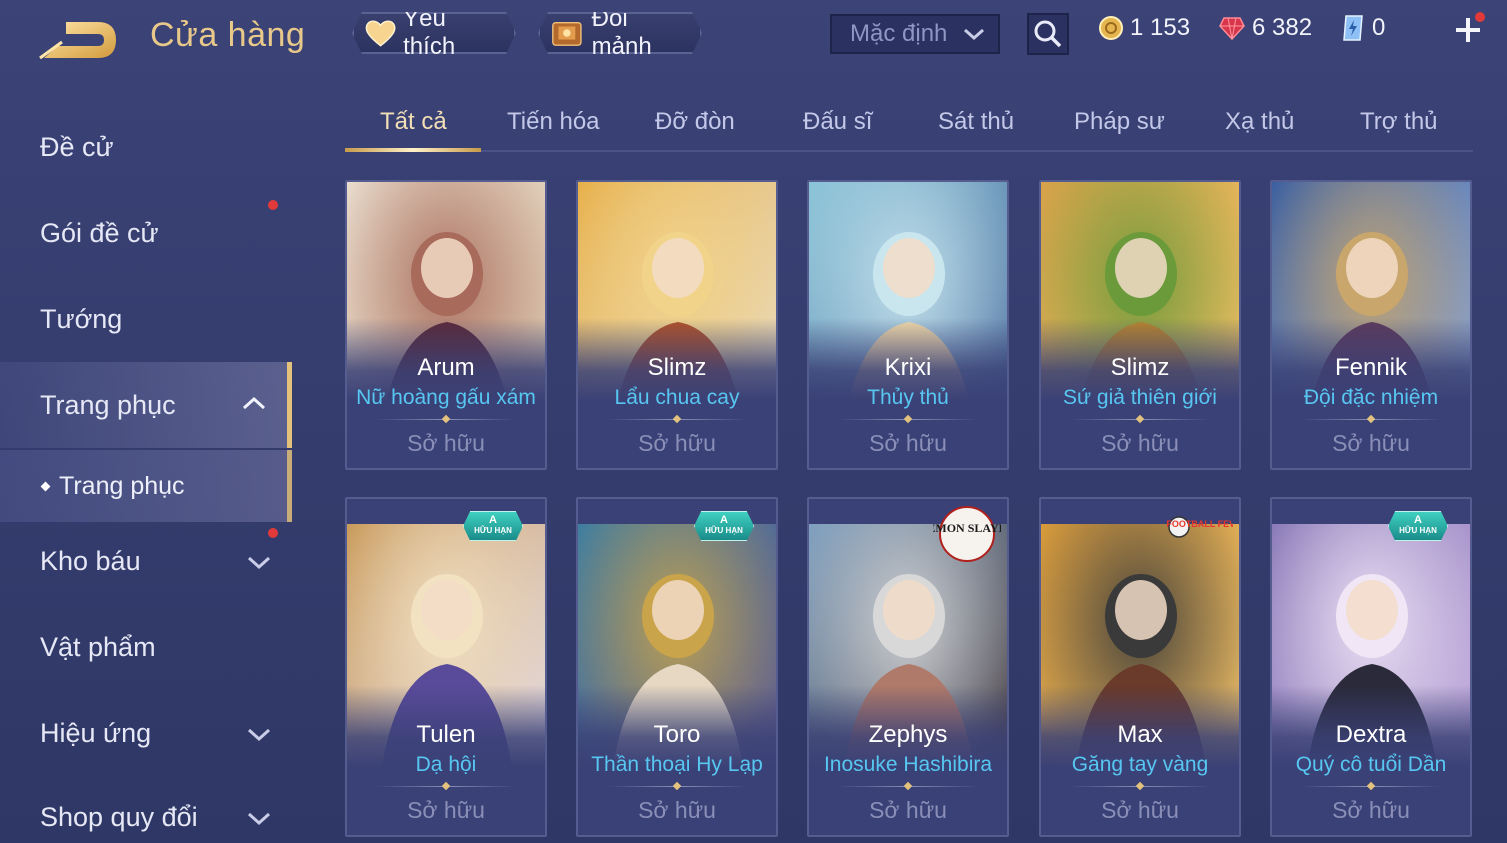 This screenshot has width=1507, height=843. Describe the element at coordinates (1199, 524) in the screenshot. I see `logo-text: FOOTBALL FEVER` at that location.